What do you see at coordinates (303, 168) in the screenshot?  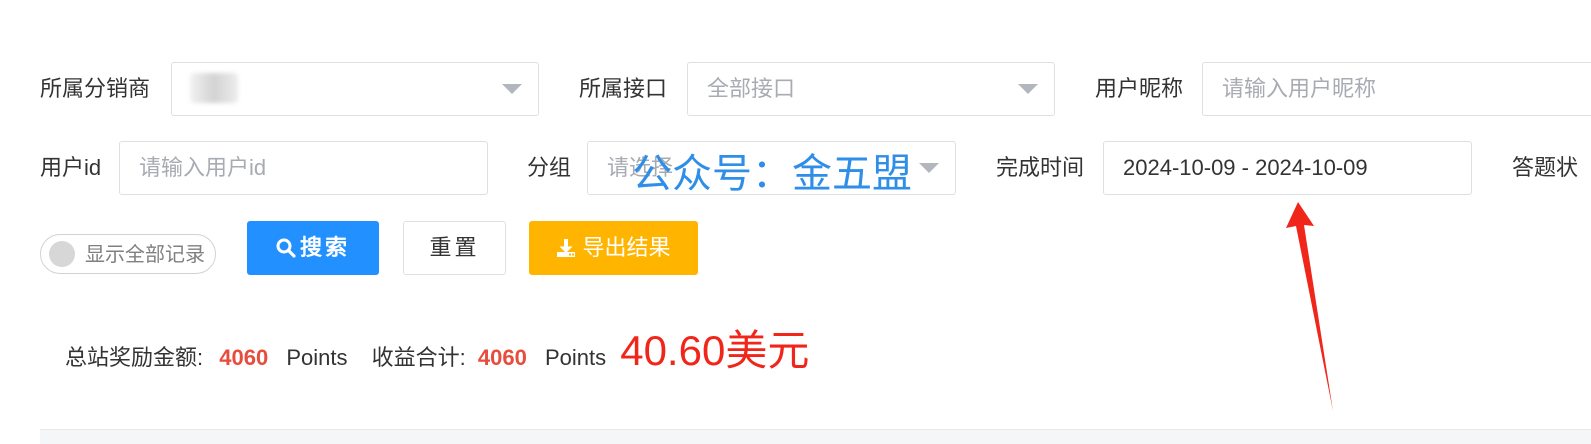 I see `userid-input: 请输入用户id` at bounding box center [303, 168].